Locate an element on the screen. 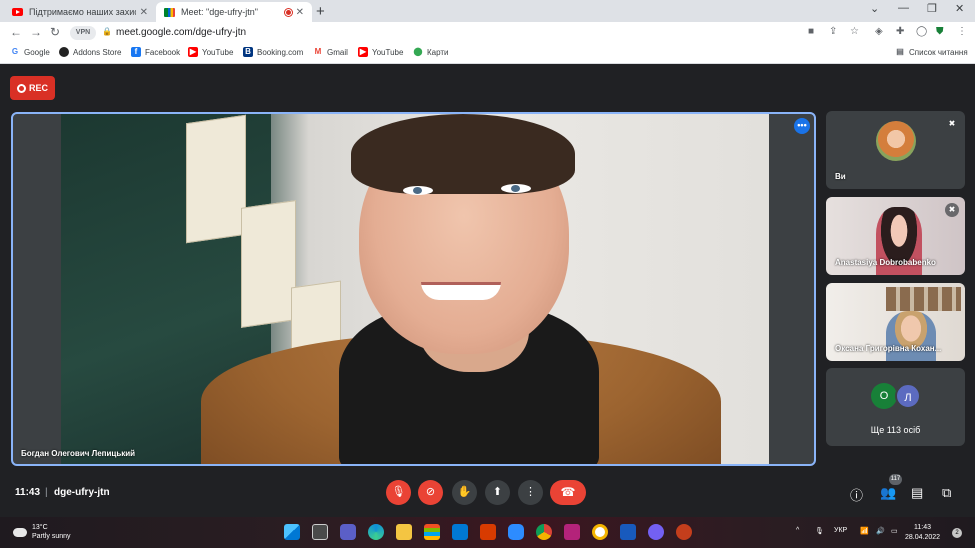  battery-icon: ▭ is located at coordinates (894, 531).